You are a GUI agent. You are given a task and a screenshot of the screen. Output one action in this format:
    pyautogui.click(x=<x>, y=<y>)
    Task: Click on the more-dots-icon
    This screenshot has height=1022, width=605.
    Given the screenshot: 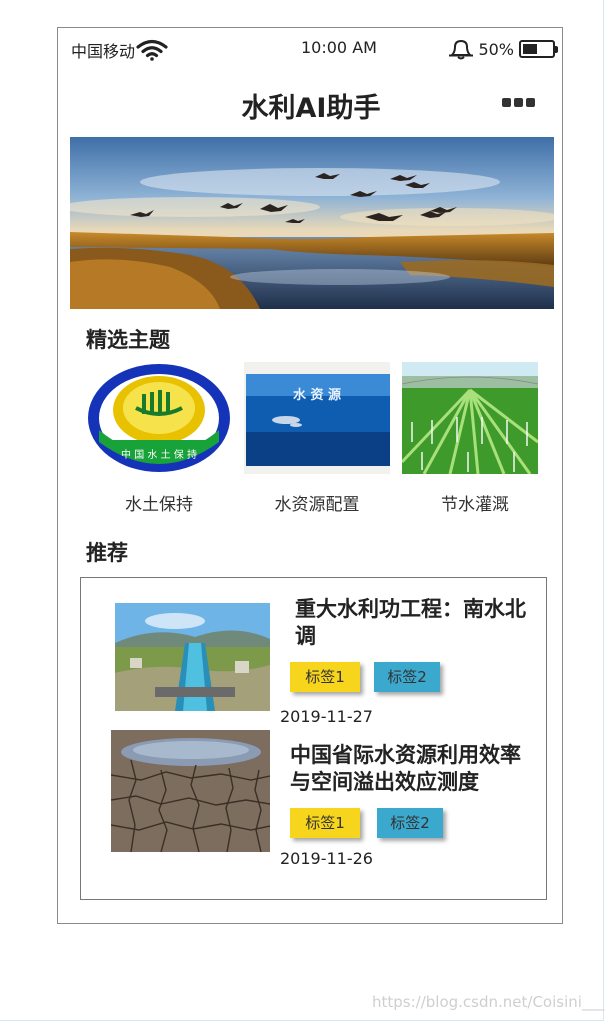 What is the action you would take?
    pyautogui.click(x=518, y=102)
    